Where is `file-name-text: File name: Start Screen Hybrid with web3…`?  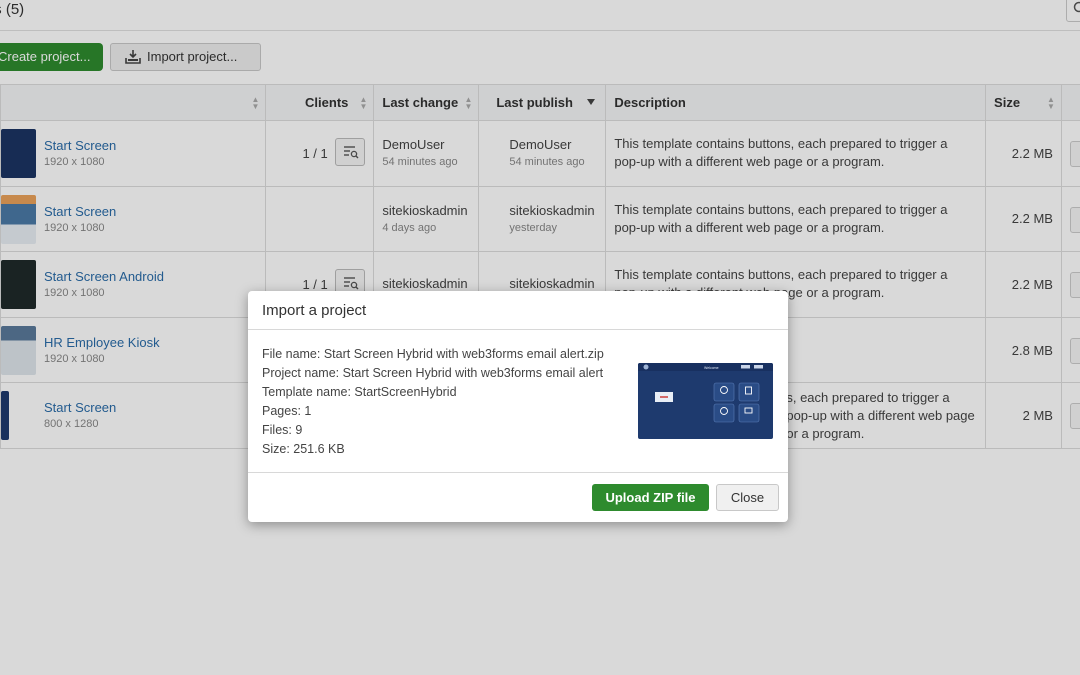 file-name-text: File name: Start Screen Hybrid with web3… is located at coordinates (433, 354).